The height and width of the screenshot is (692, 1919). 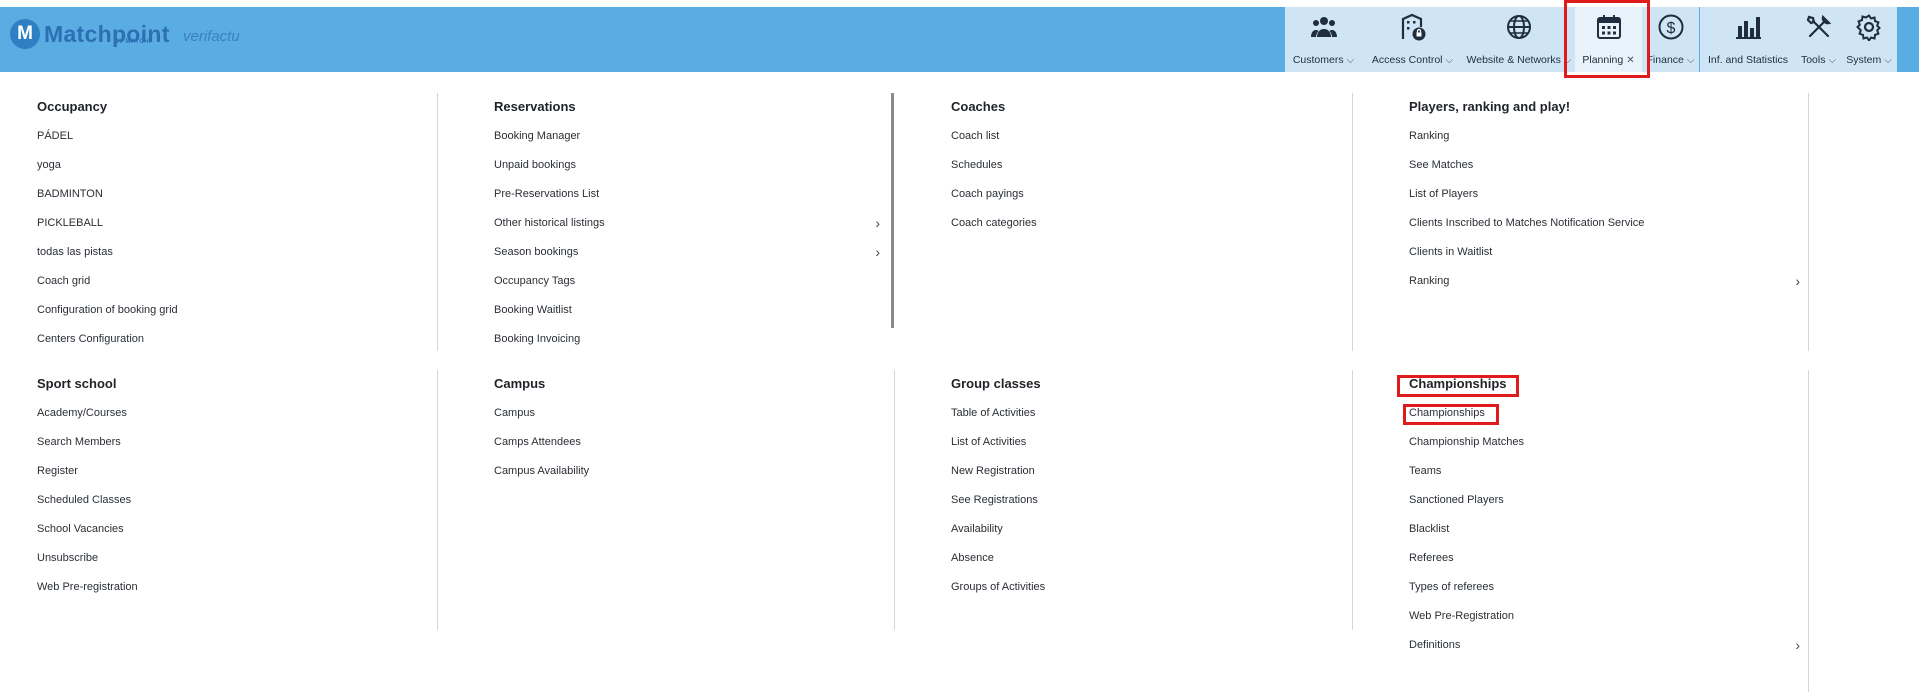 I want to click on menu-item: Campus, so click(x=687, y=413).